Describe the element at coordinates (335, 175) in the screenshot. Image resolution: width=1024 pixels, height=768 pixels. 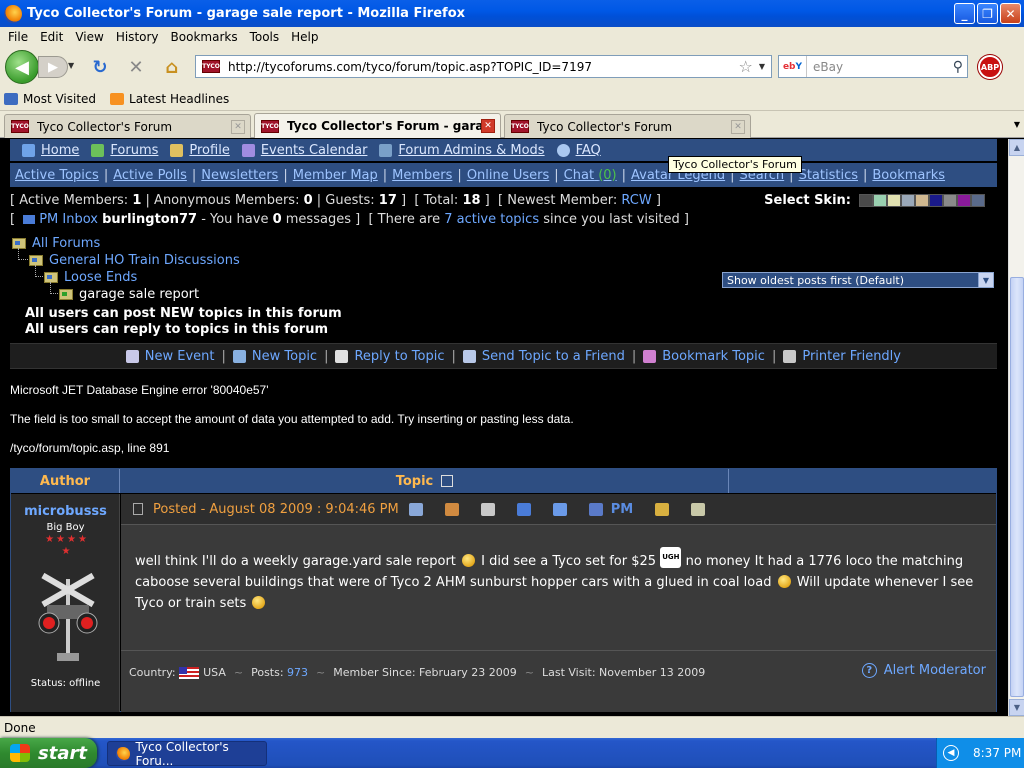
I see `link-member-map: Member Map` at that location.